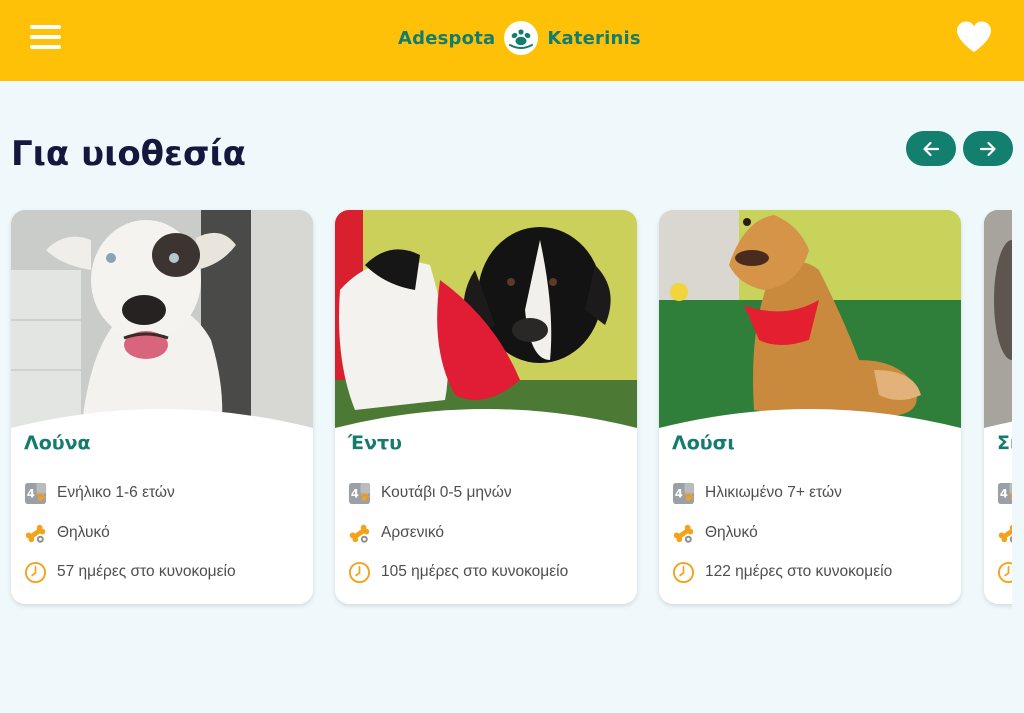  What do you see at coordinates (475, 571) in the screenshot?
I see `pet-days: 105 ημέρες στο κυνοκομείο` at bounding box center [475, 571].